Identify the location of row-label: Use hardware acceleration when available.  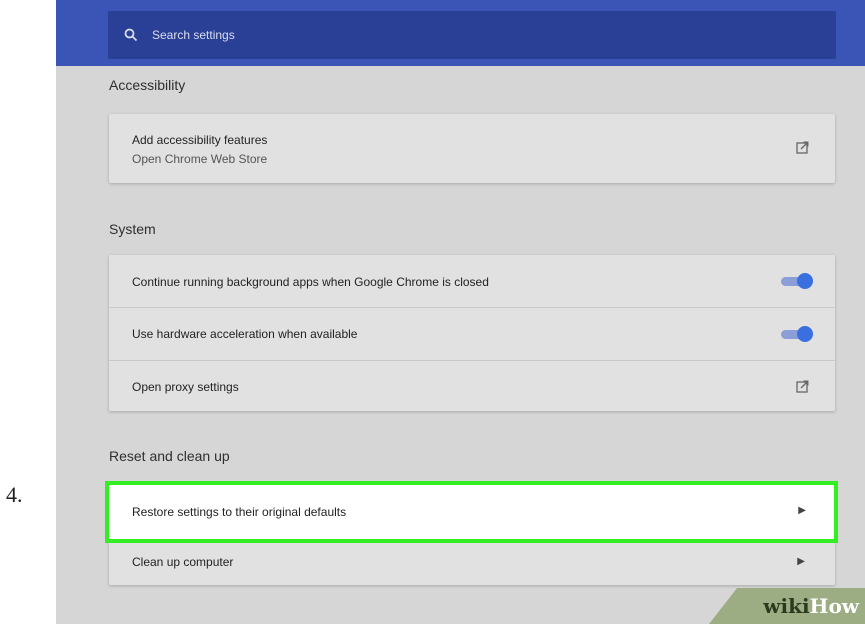
(245, 334).